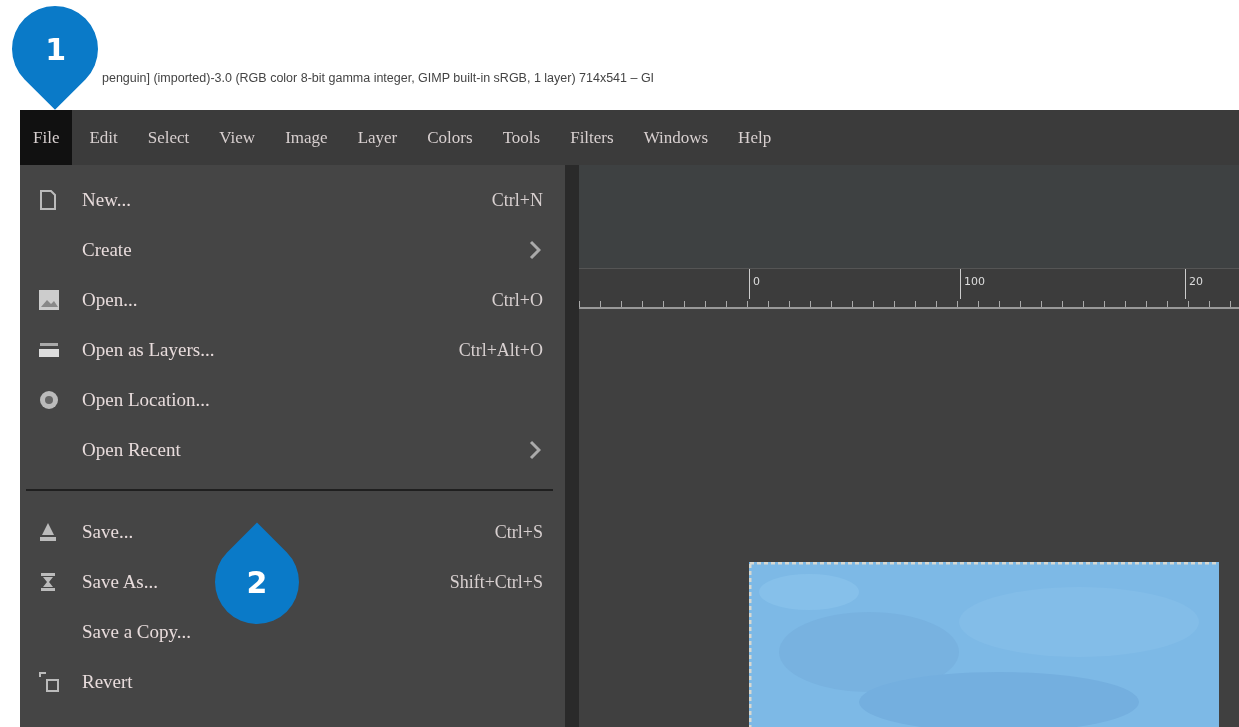  I want to click on ruler-label: 0, so click(754, 284).